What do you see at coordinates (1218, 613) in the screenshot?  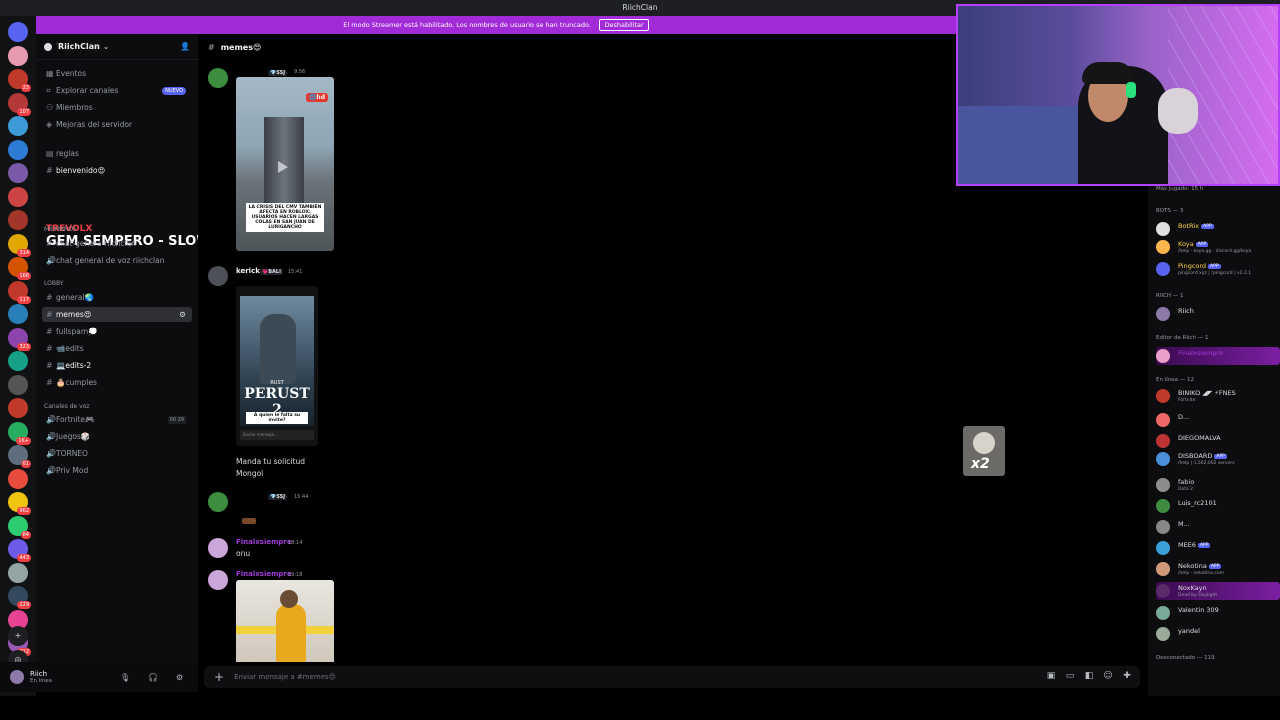 I see `member-item: Valentin 309` at bounding box center [1218, 613].